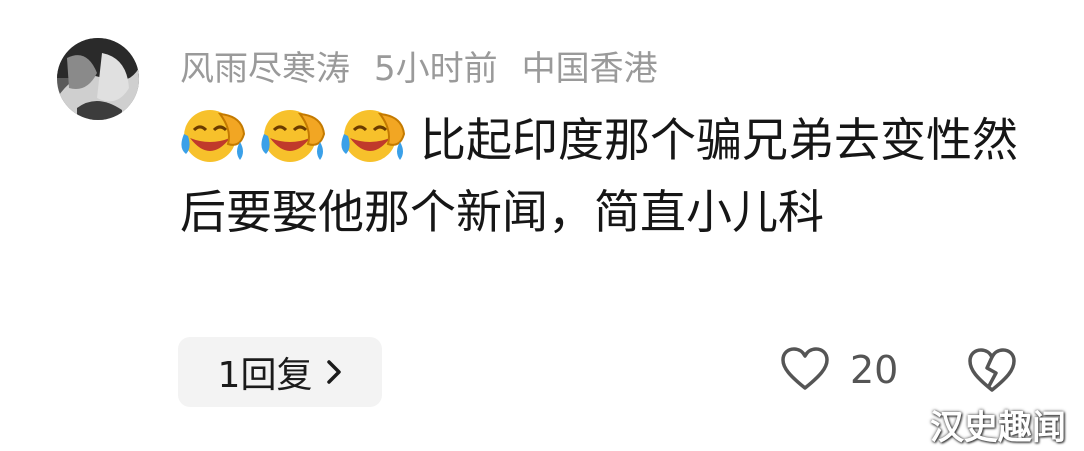  Describe the element at coordinates (874, 370) in the screenshot. I see `like-count: 20` at that location.